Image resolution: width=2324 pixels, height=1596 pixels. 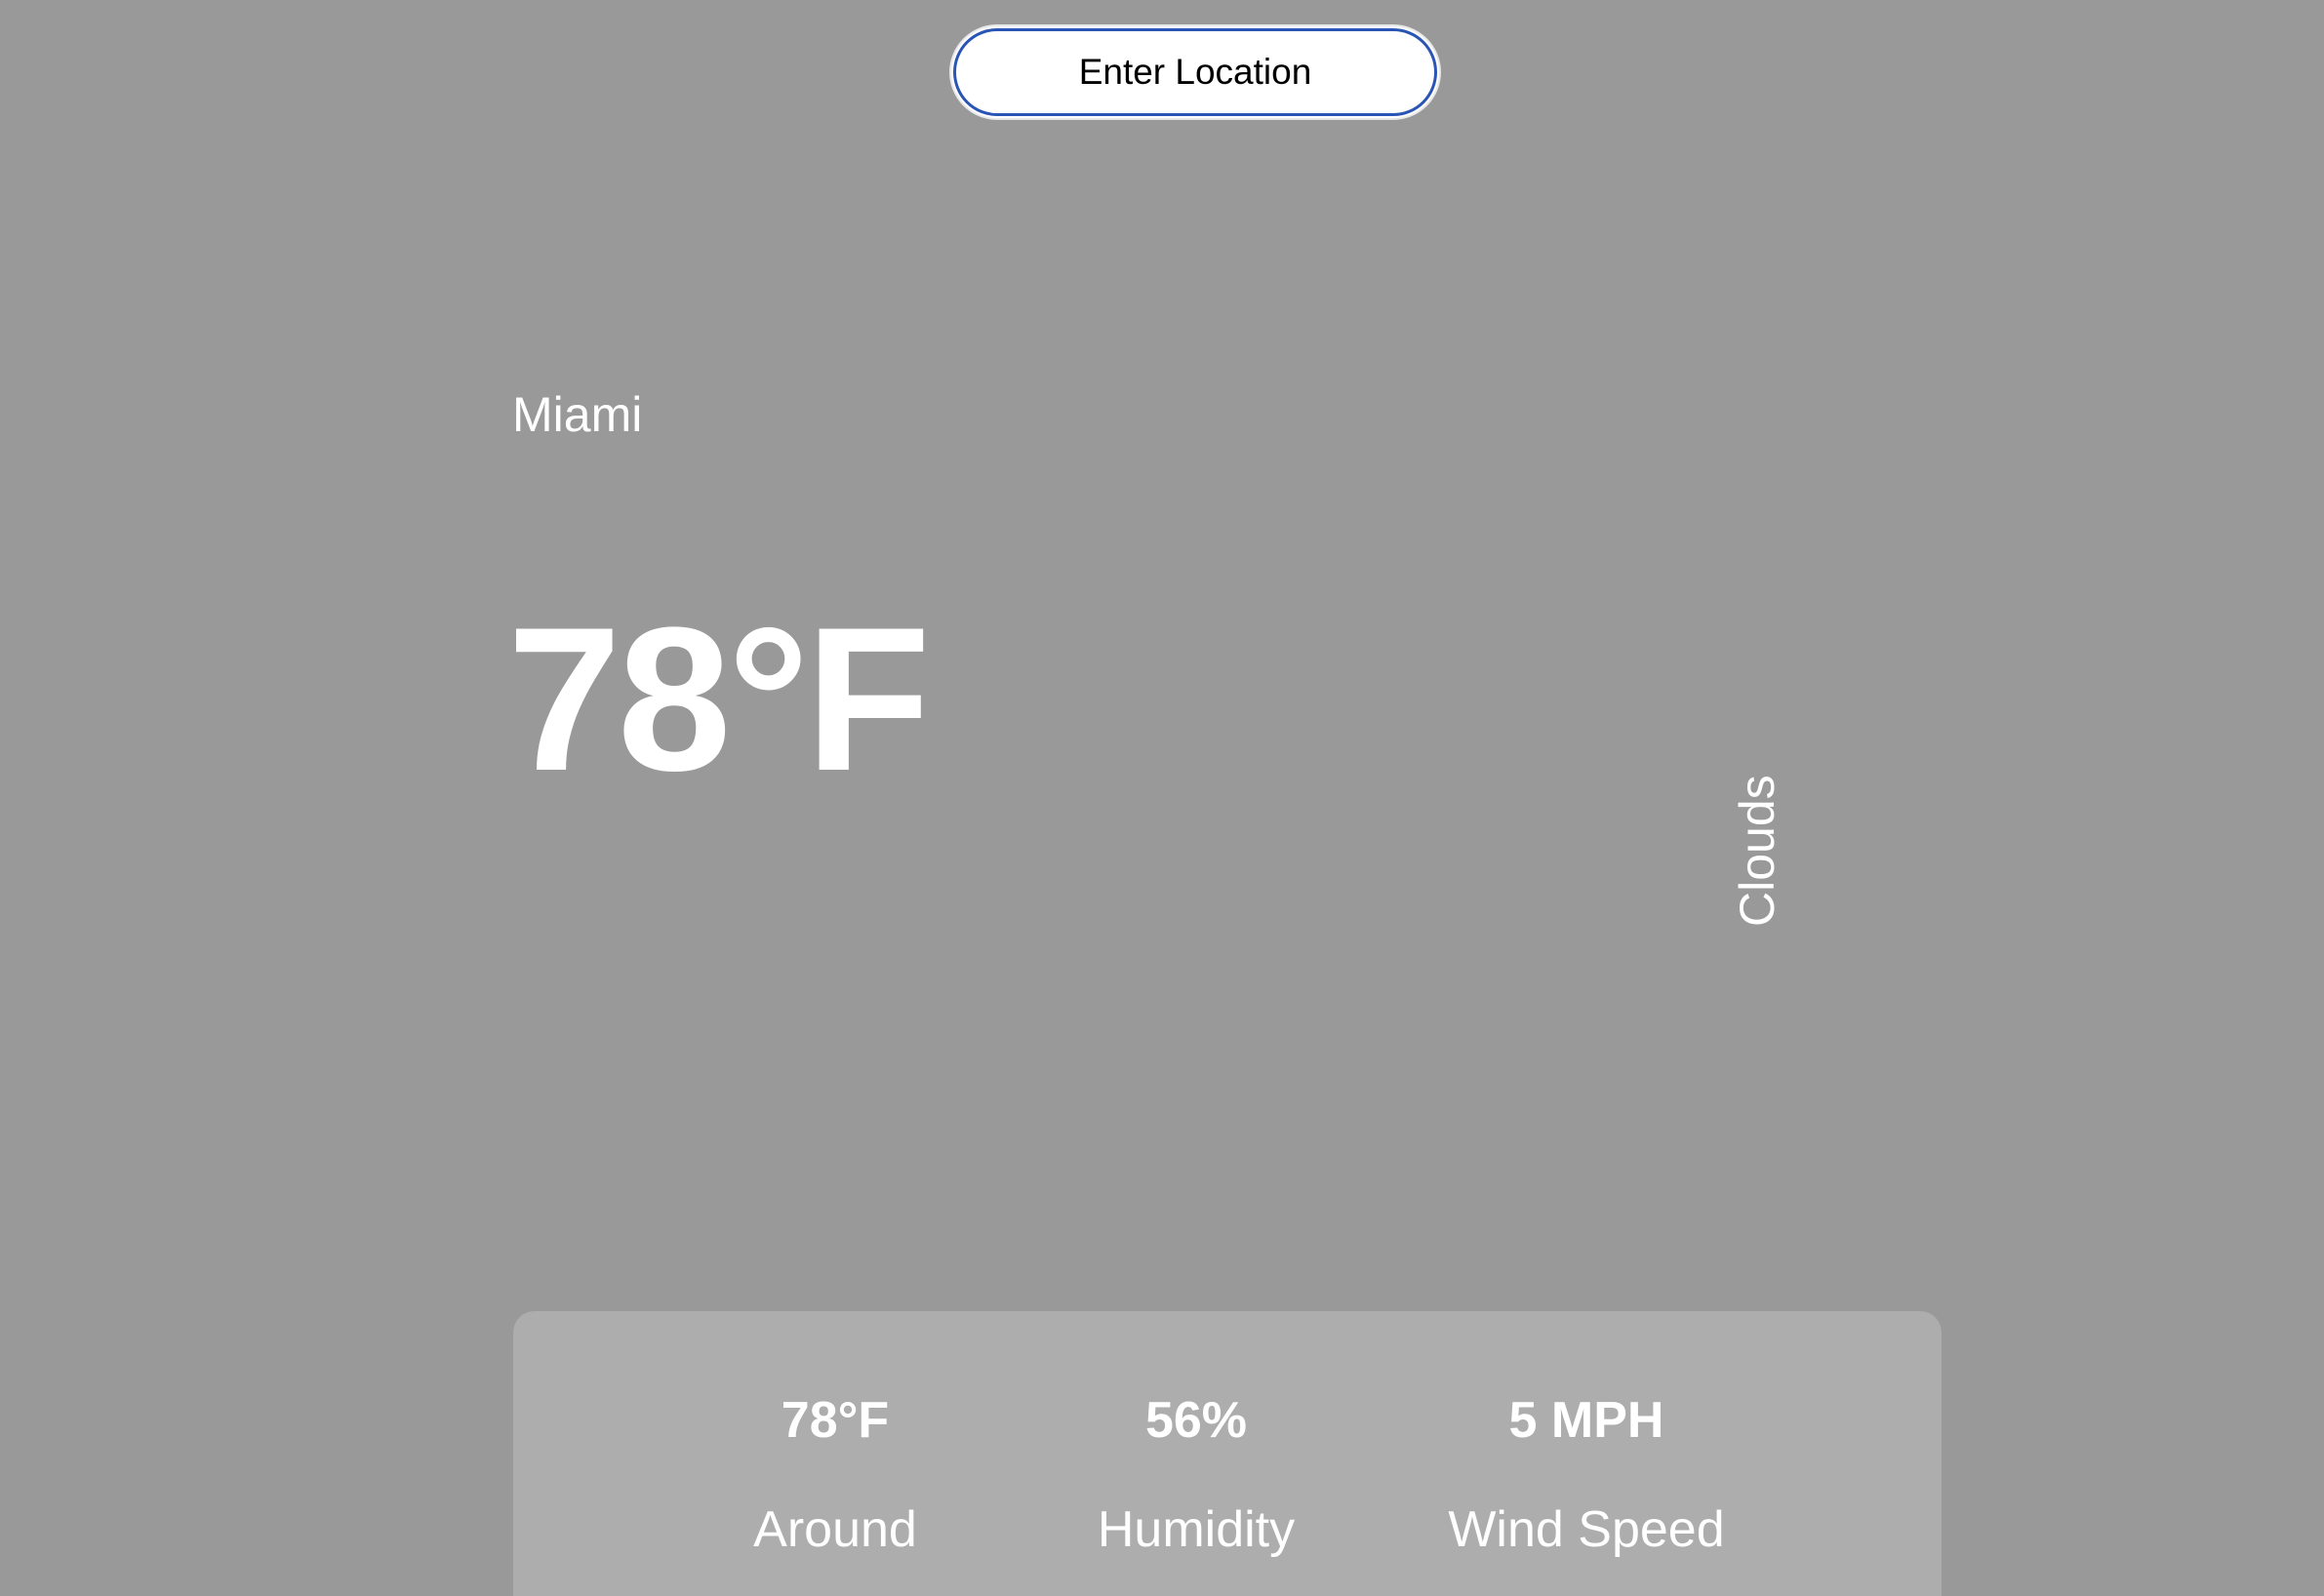 I want to click on stat-value: 56%, so click(x=1196, y=1420).